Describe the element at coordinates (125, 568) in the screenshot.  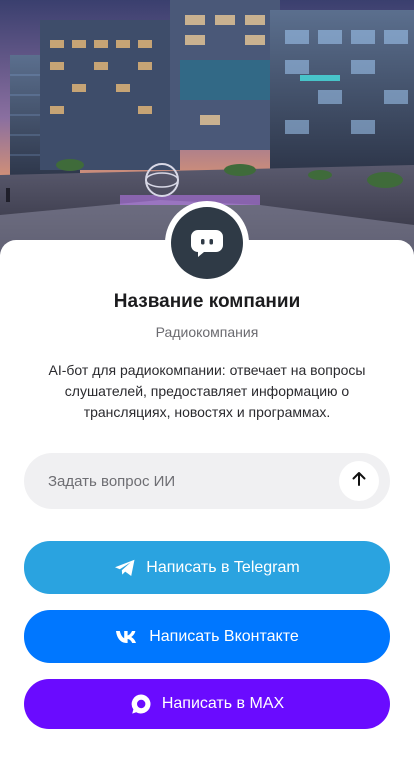
I see `telegram-icon` at that location.